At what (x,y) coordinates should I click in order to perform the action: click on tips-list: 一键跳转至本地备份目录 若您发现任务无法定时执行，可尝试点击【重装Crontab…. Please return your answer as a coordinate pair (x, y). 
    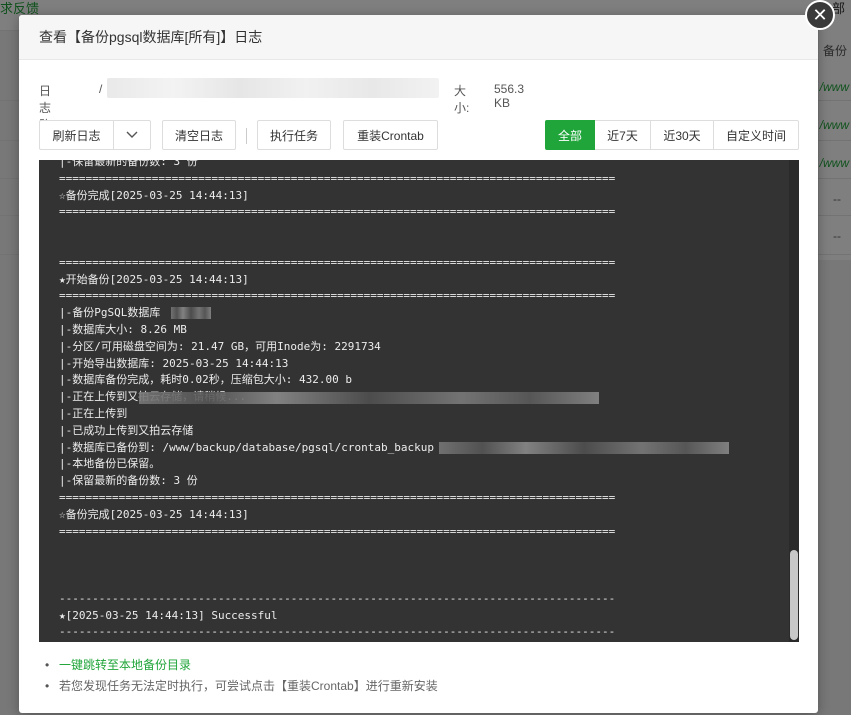
    Looking at the image, I should click on (238, 676).